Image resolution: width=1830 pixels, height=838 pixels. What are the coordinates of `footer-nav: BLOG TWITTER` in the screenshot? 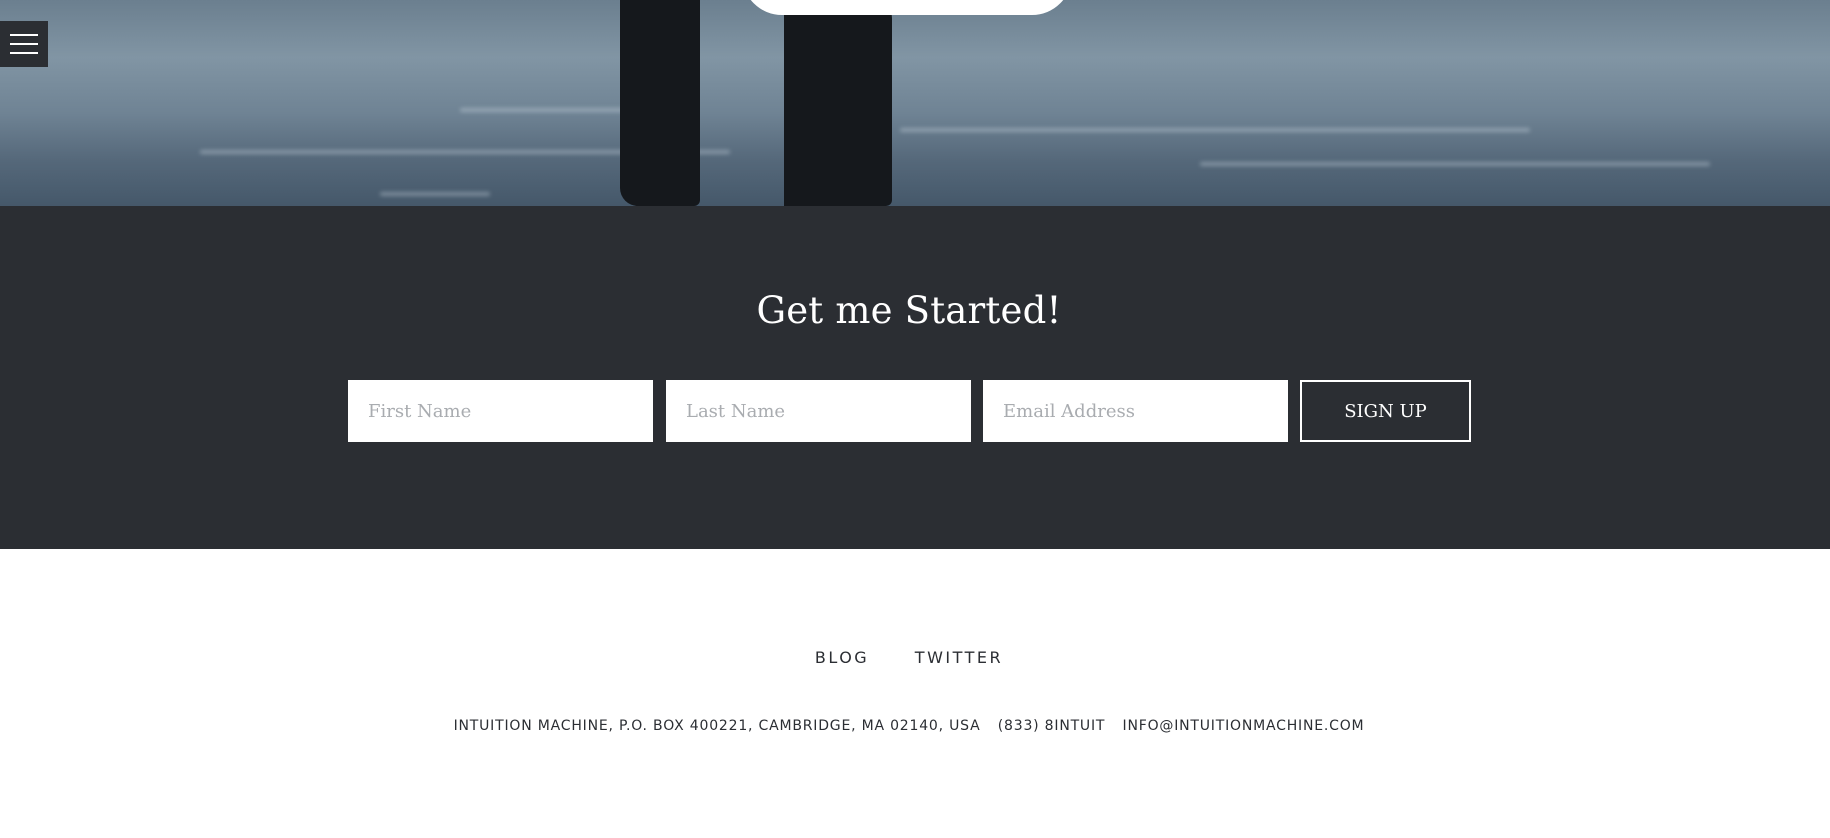 It's located at (909, 657).